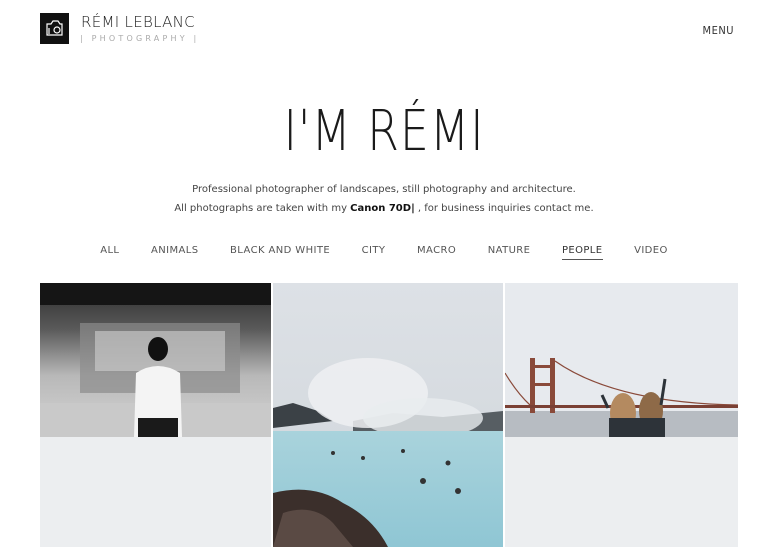 The height and width of the screenshot is (547, 768). I want to click on filter-video: VIDEO, so click(651, 252).